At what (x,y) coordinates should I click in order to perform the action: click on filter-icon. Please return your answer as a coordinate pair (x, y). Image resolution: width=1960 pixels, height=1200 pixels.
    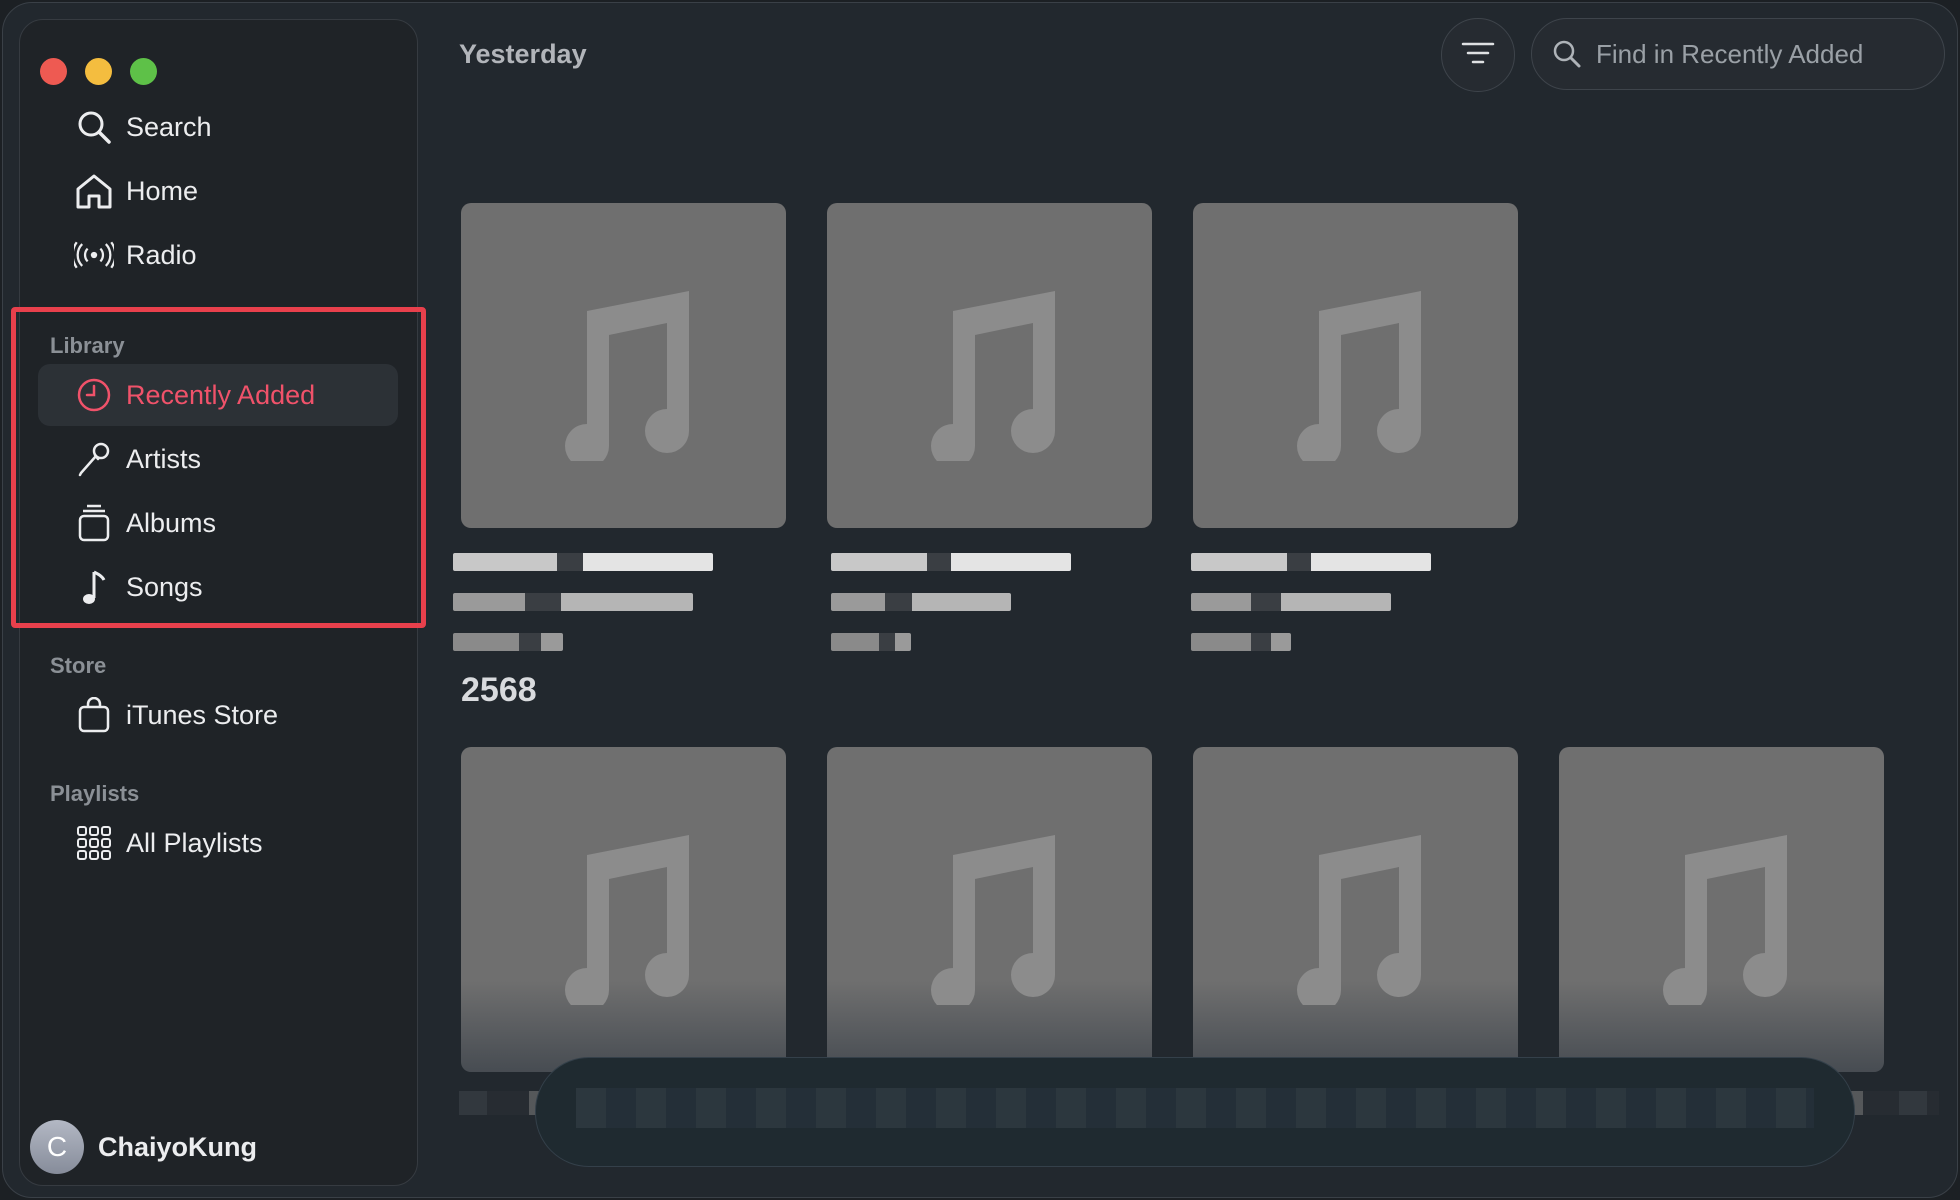
    Looking at the image, I should click on (1478, 55).